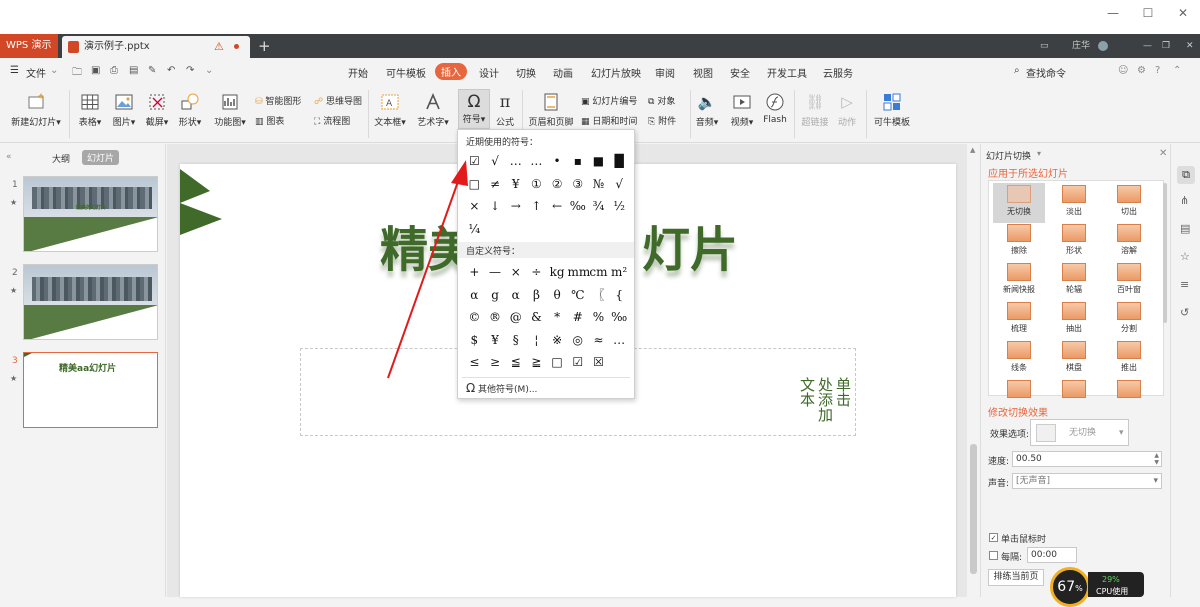  What do you see at coordinates (1166, 46) in the screenshot?
I see `restore-icon: ❐` at bounding box center [1166, 46].